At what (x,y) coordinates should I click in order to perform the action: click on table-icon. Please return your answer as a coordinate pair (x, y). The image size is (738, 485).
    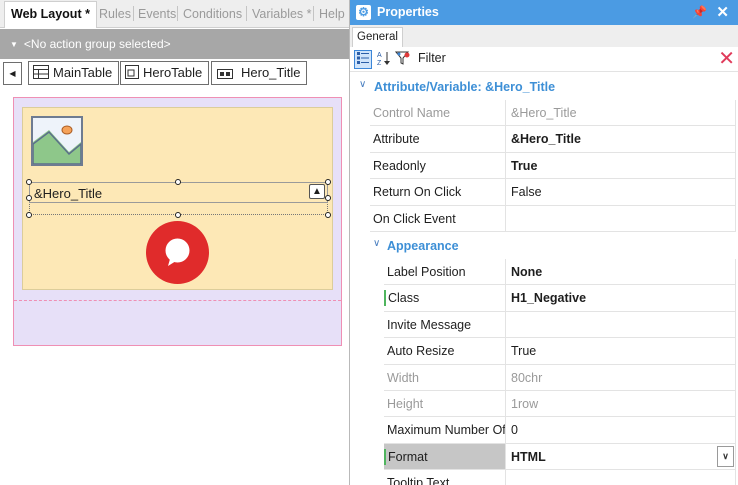
    Looking at the image, I should click on (132, 75).